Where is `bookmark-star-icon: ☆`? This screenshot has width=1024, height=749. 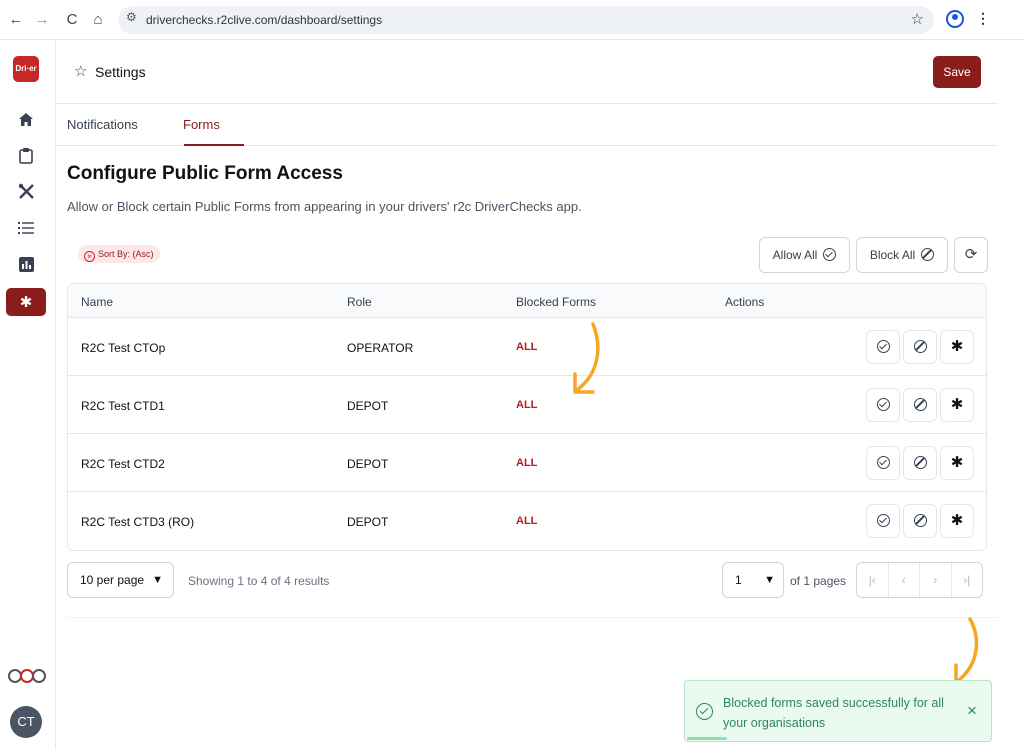
bookmark-star-icon: ☆ is located at coordinates (917, 19).